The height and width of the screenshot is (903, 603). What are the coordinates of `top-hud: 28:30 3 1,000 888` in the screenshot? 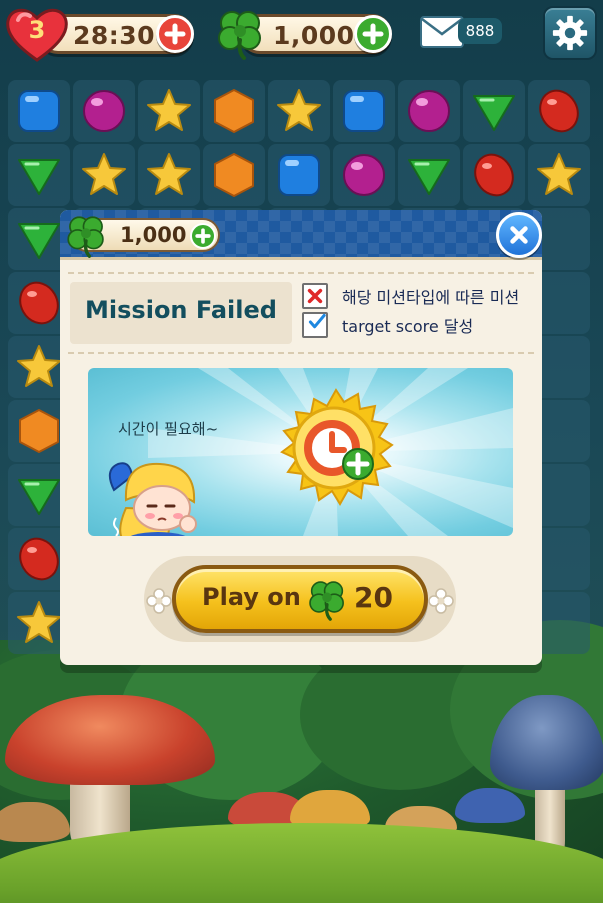 It's located at (301, 34).